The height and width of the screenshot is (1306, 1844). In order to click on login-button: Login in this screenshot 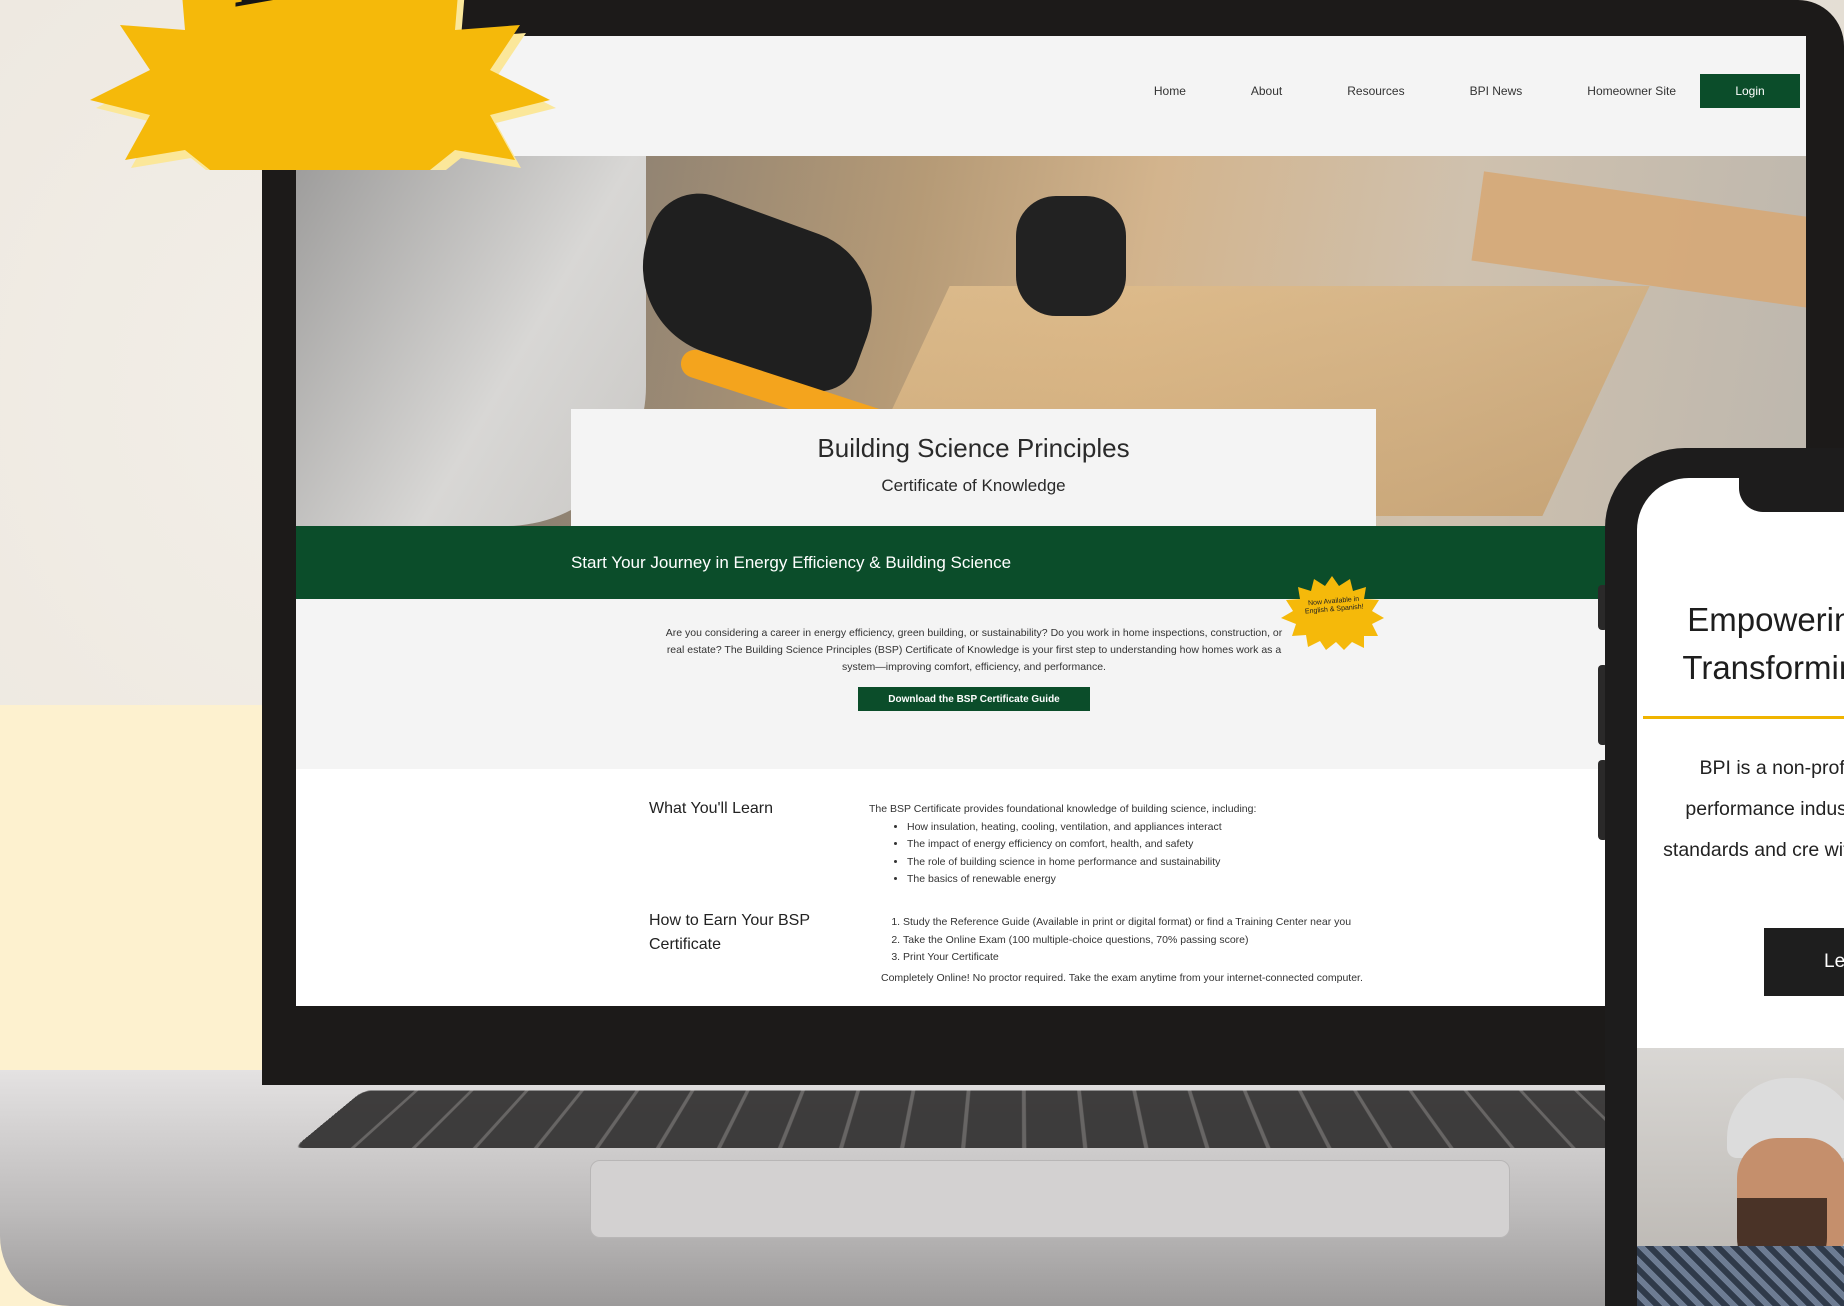, I will do `click(1750, 91)`.